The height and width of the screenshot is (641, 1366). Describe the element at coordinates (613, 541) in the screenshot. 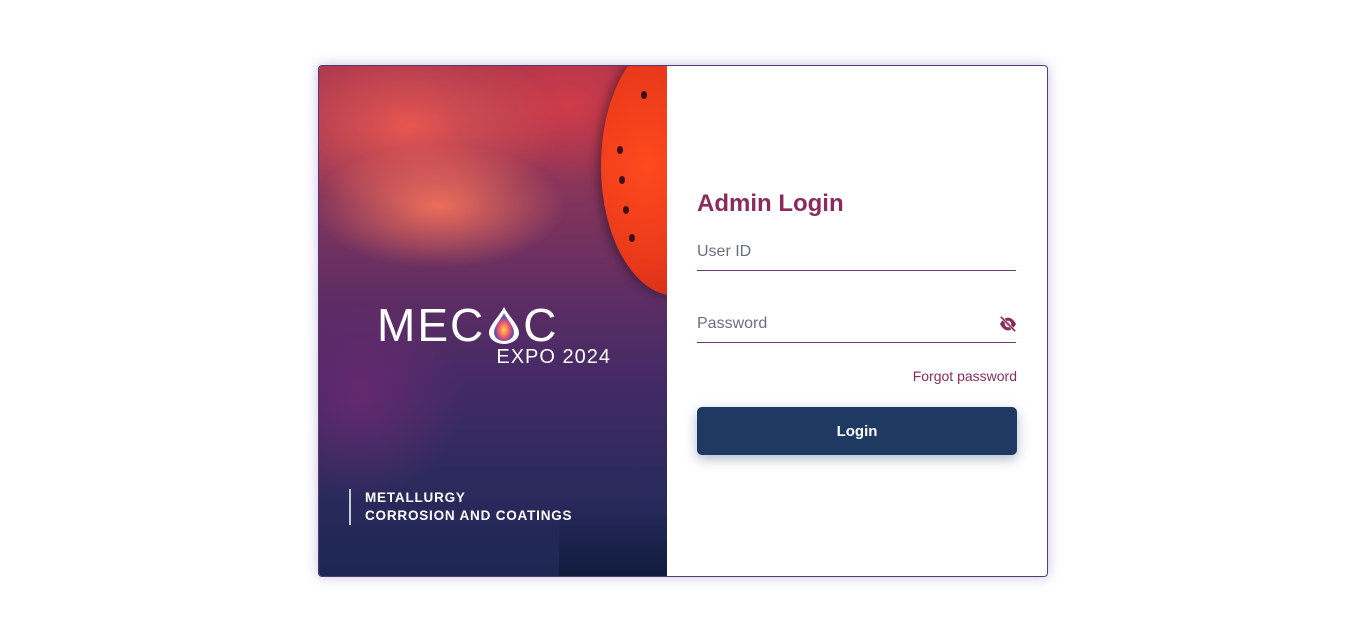

I see `hero-shadow` at that location.